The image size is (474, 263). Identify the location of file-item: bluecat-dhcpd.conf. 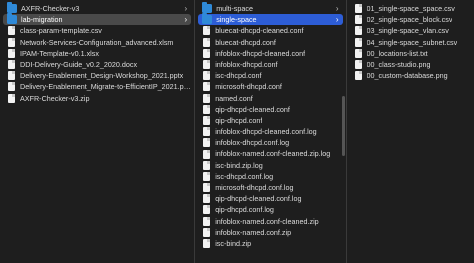
(270, 42).